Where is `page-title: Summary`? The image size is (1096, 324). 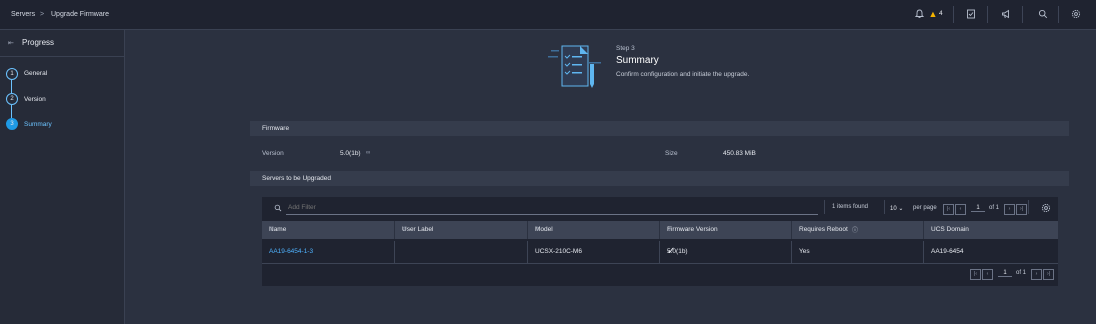
page-title: Summary is located at coordinates (637, 60).